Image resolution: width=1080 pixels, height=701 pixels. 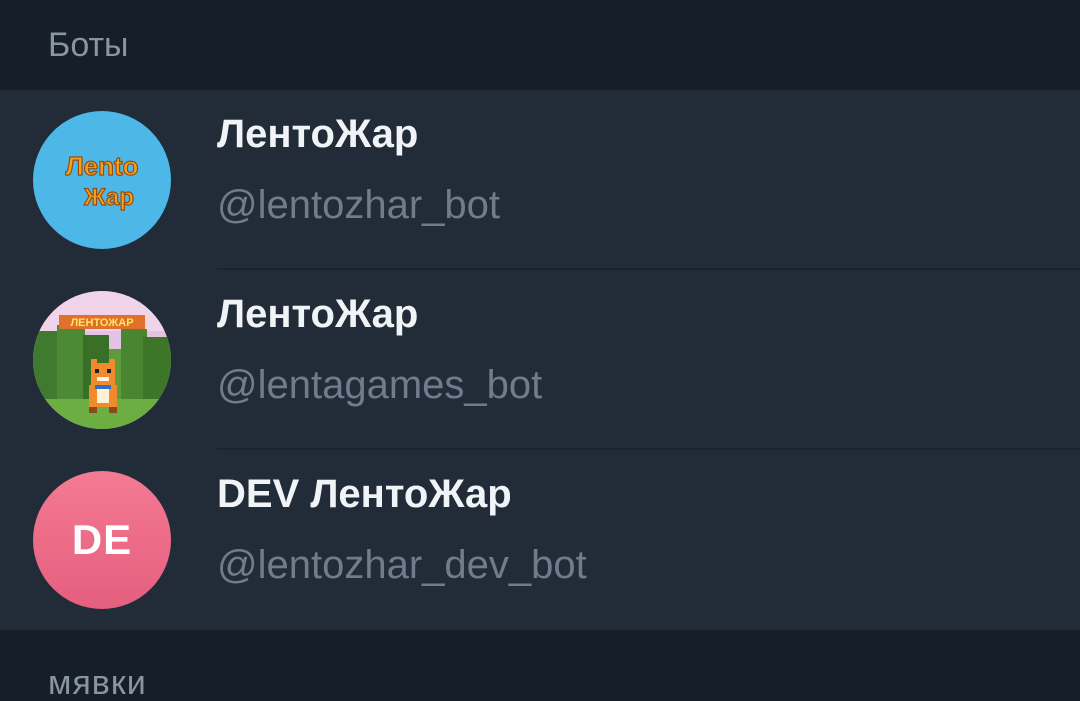 What do you see at coordinates (364, 494) in the screenshot?
I see `bot-name: DEV ЛентоЖар` at bounding box center [364, 494].